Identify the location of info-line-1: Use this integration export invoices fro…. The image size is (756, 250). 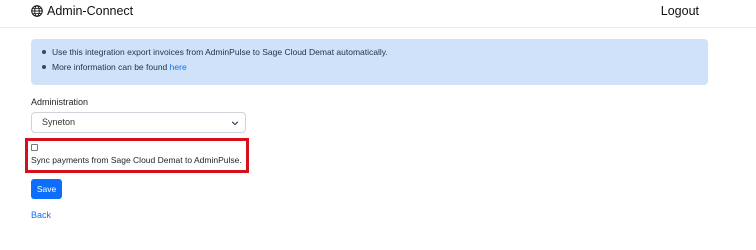
(220, 52).